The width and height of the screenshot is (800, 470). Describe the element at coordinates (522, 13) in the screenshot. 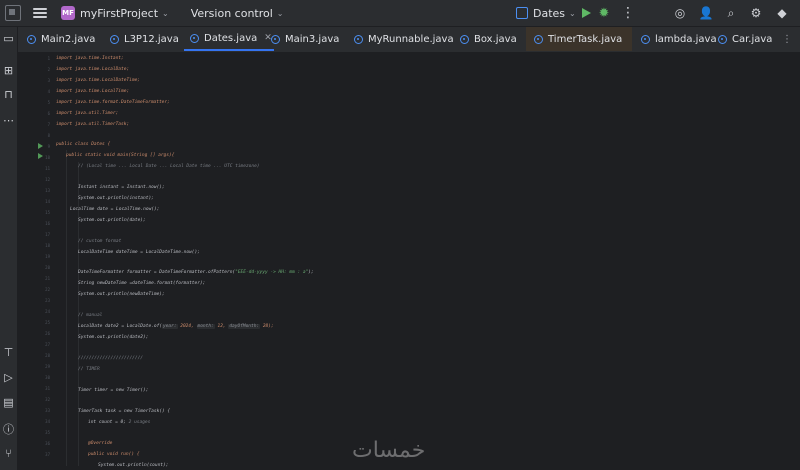

I see `run-config-icon` at that location.